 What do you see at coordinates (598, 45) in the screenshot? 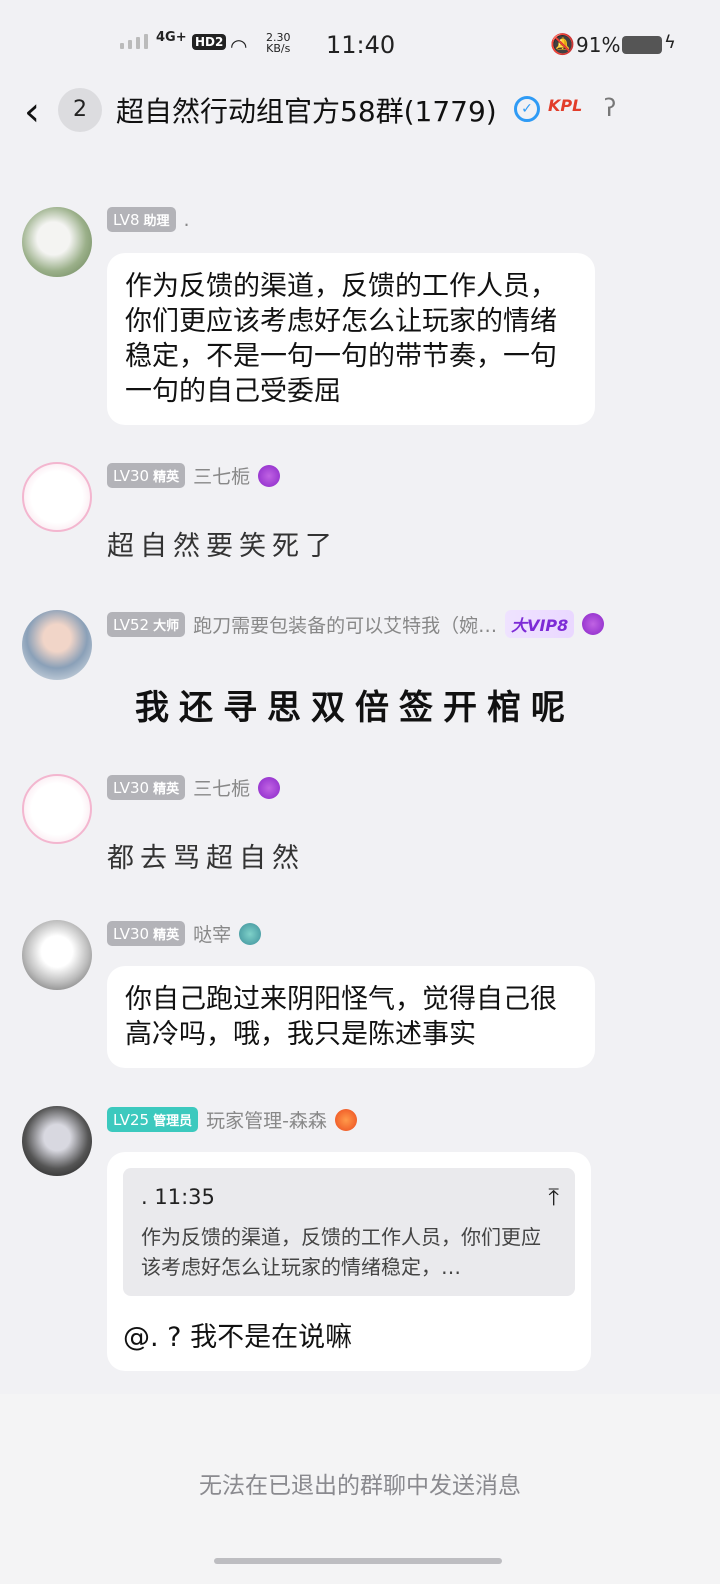
I see `battery-percent: 91%` at bounding box center [598, 45].